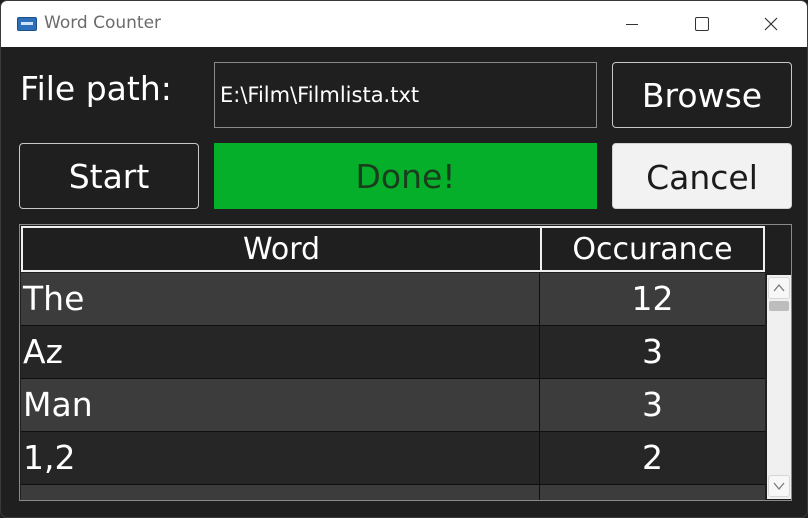 The width and height of the screenshot is (808, 518). What do you see at coordinates (96, 88) in the screenshot?
I see `filepath-label: File path:` at bounding box center [96, 88].